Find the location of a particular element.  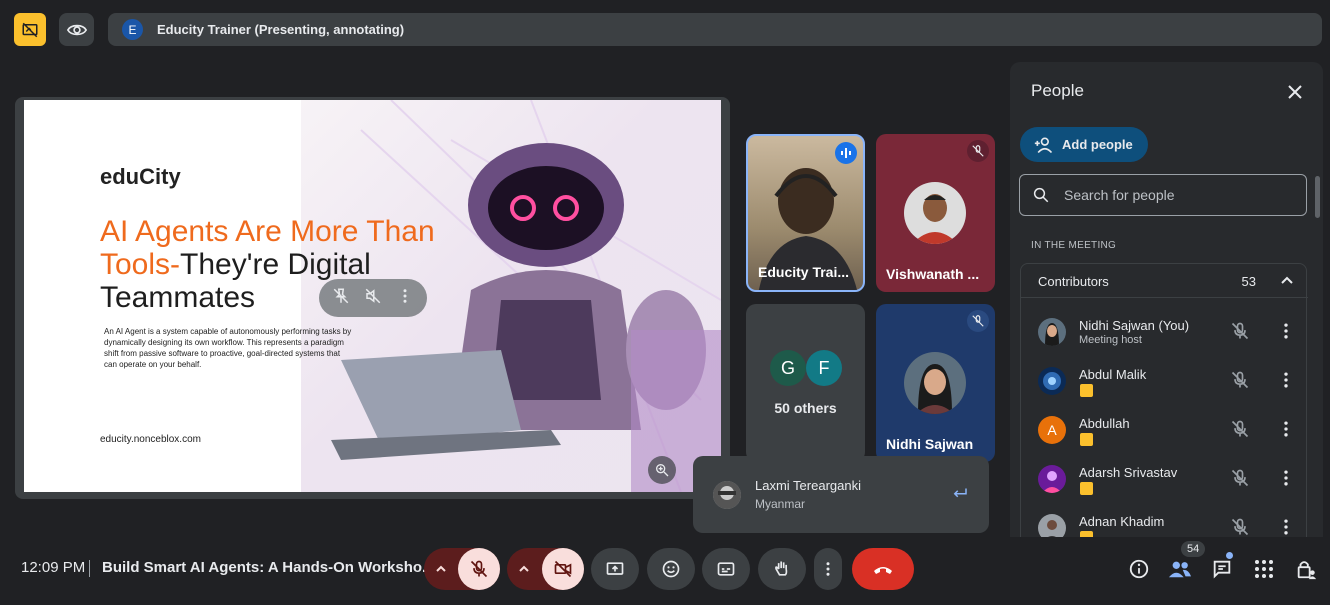

presenter-avatar: E is located at coordinates (132, 29).